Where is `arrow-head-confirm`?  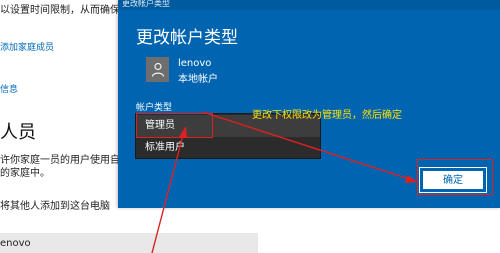 arrow-head-confirm is located at coordinates (411, 179).